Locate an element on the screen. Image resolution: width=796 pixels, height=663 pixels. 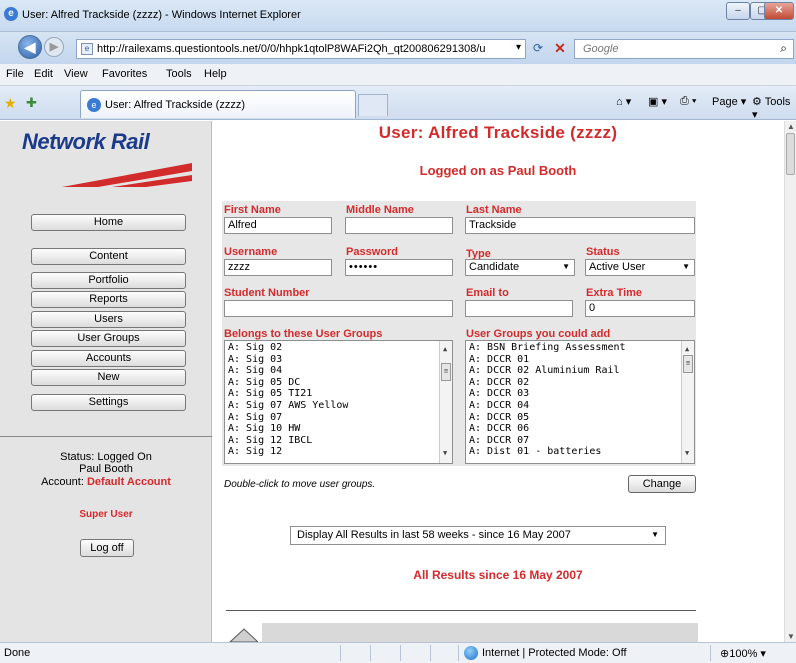
menu-edit: Edit is located at coordinates (43, 74).